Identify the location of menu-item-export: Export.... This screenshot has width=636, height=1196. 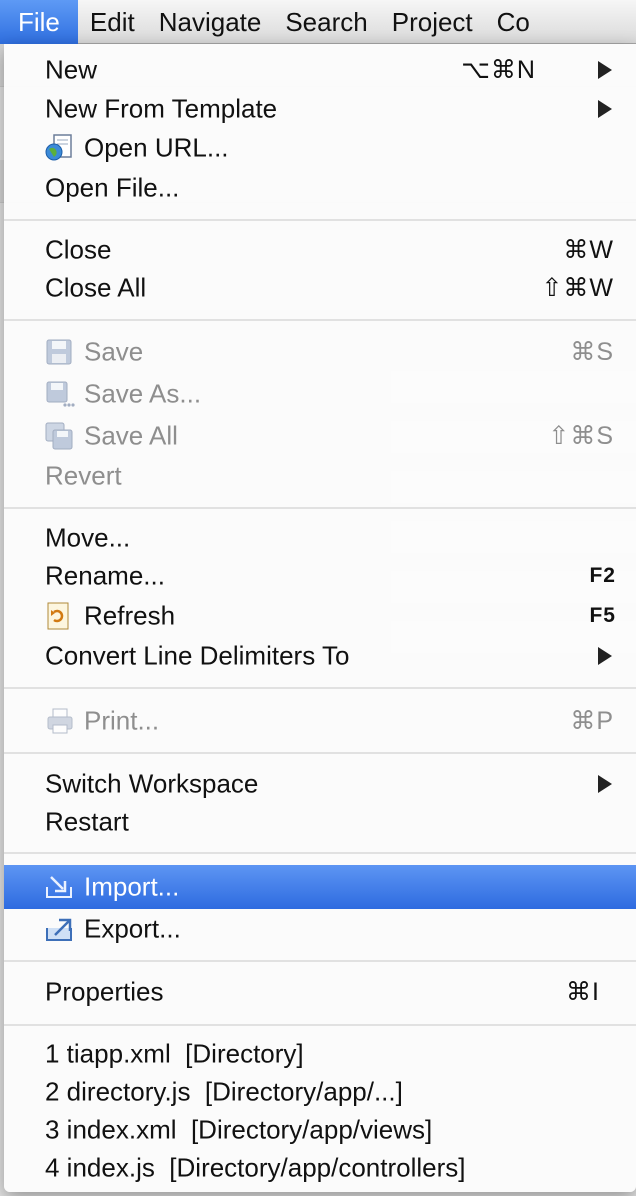
(320, 929).